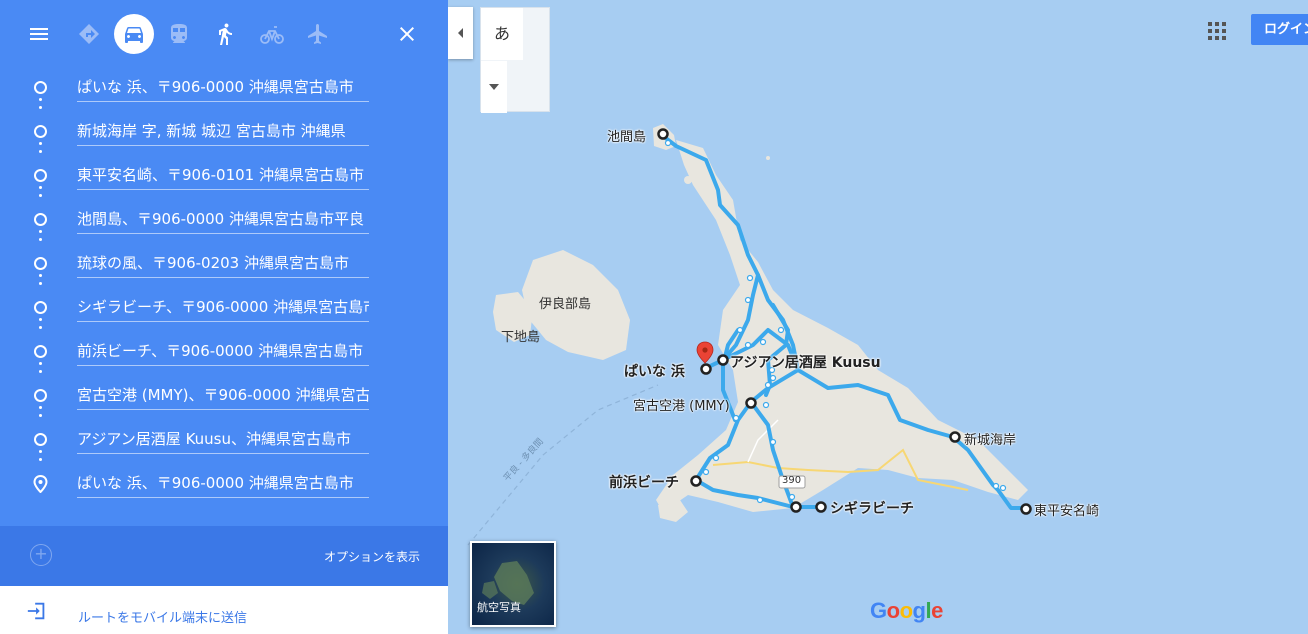 This screenshot has width=1308, height=634. Describe the element at coordinates (626, 135) in the screenshot. I see `ikema-label: 池間島` at that location.